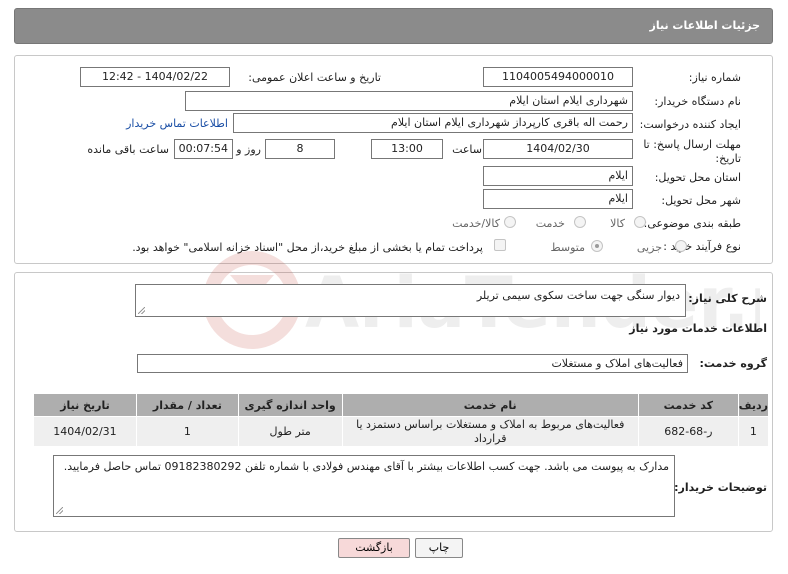  I want to click on city-label: شهر محل تحویل:, so click(701, 200).